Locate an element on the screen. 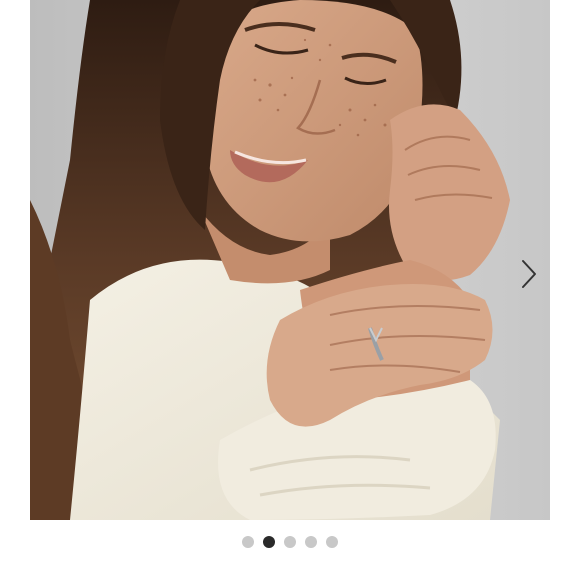 The height and width of the screenshot is (580, 580). next-slide-button is located at coordinates (529, 274).